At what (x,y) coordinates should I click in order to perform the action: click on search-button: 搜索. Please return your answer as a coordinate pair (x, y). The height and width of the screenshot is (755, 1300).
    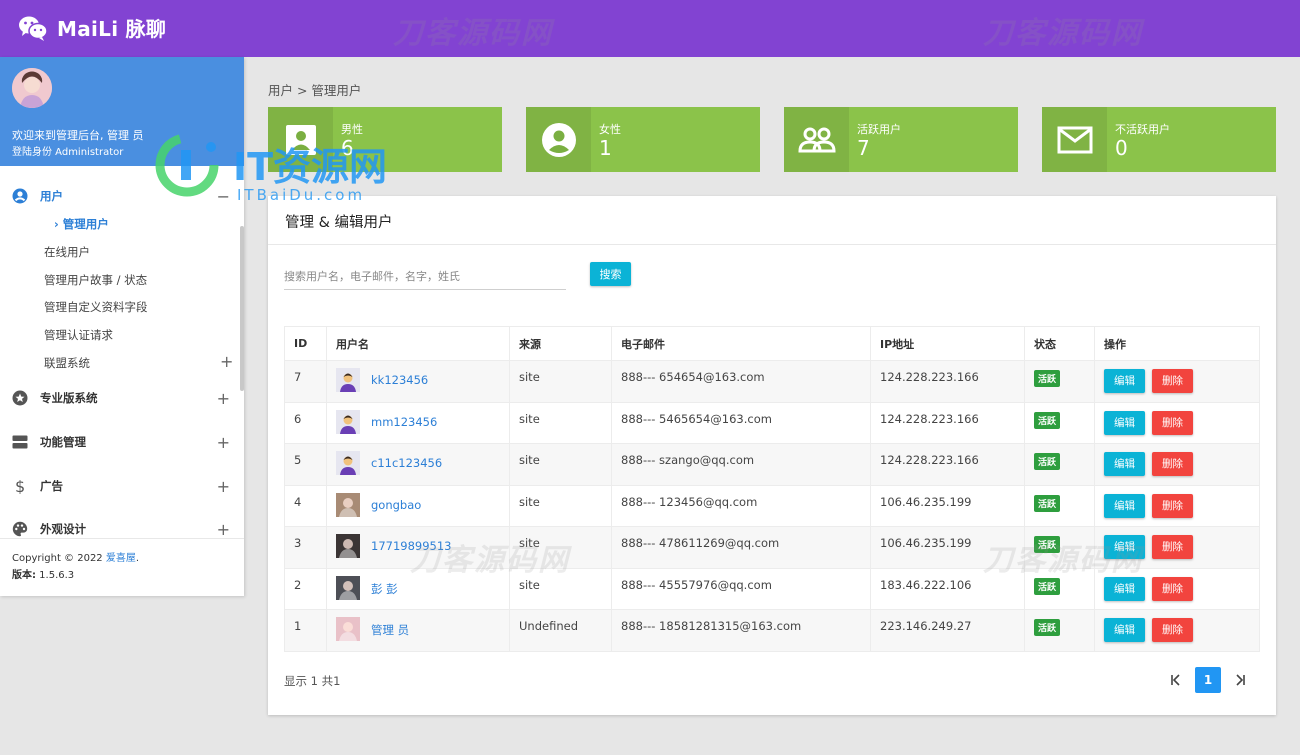
    Looking at the image, I should click on (610, 274).